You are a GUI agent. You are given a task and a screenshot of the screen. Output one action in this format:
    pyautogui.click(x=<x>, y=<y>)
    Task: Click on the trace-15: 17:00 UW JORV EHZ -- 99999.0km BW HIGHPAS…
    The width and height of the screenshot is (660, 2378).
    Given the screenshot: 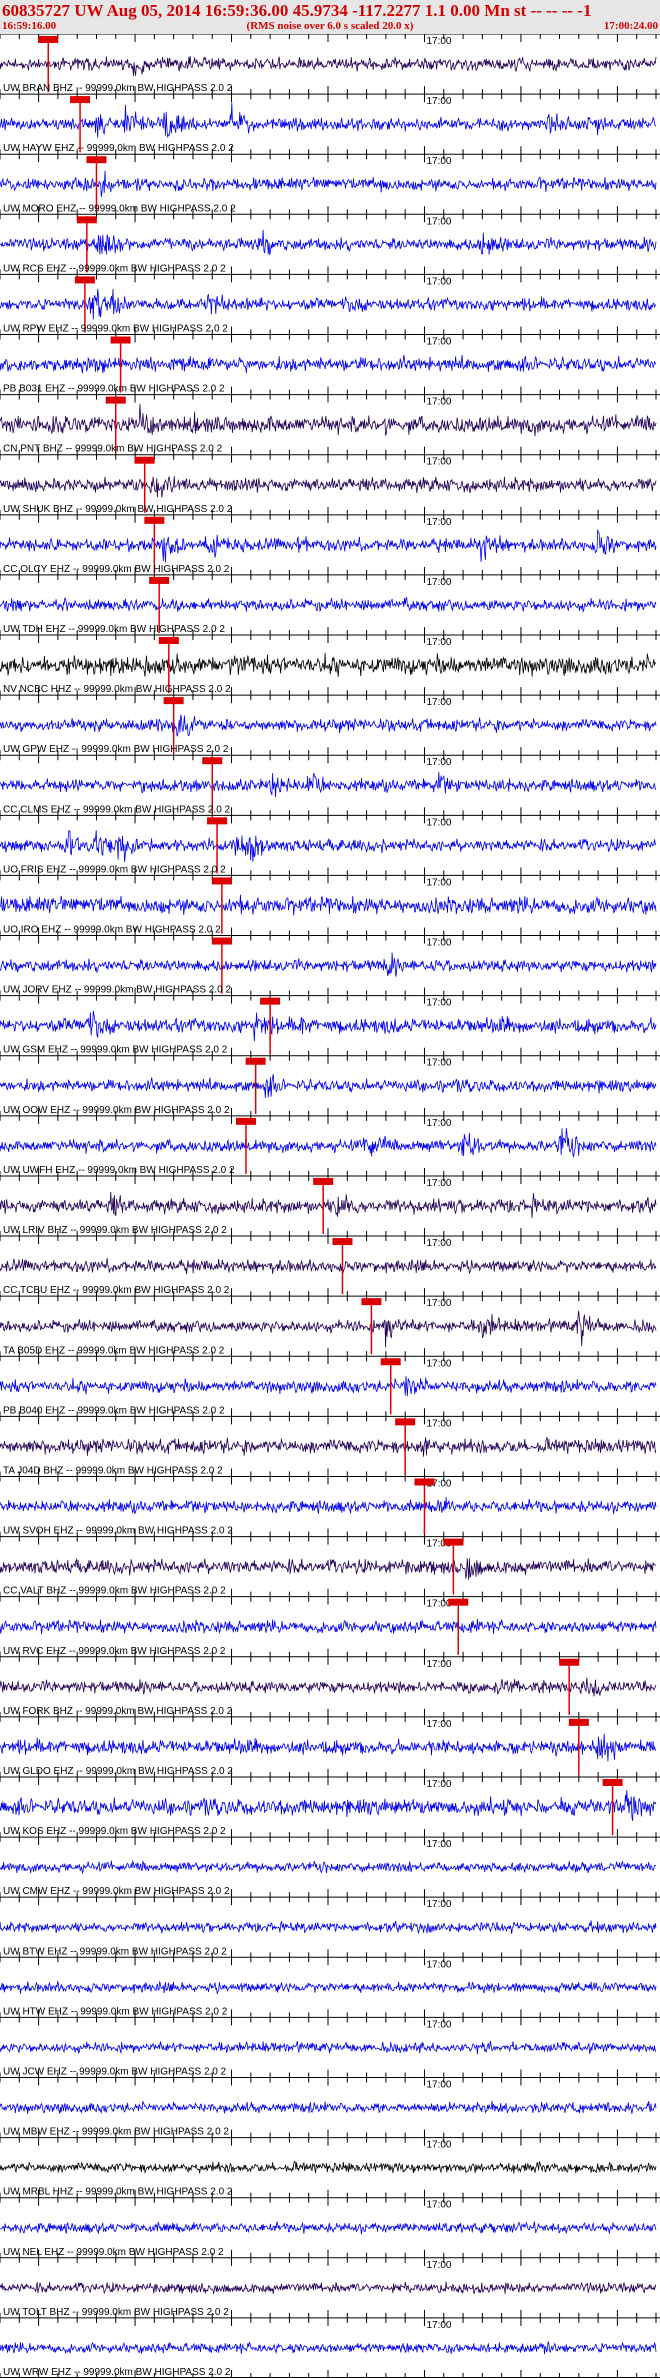 What is the action you would take?
    pyautogui.click(x=330, y=965)
    